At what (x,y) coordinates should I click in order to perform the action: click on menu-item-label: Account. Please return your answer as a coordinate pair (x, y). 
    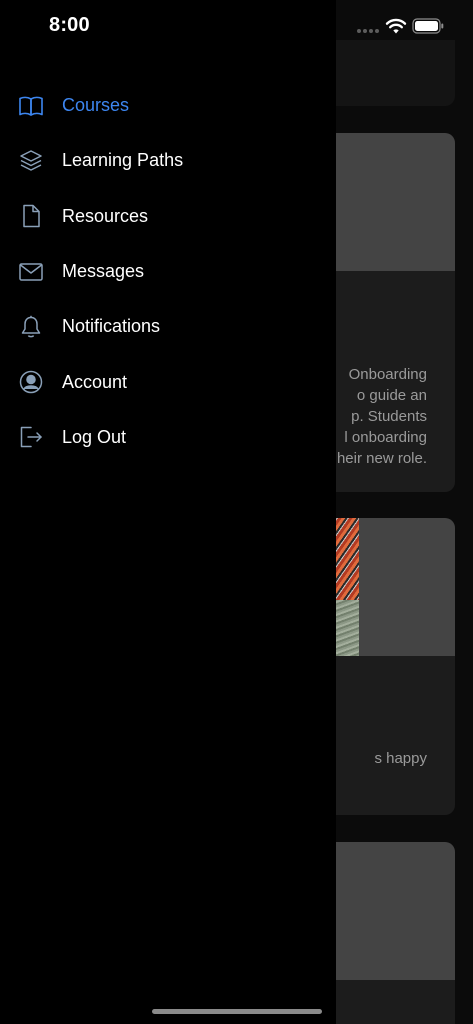
    Looking at the image, I should click on (95, 381).